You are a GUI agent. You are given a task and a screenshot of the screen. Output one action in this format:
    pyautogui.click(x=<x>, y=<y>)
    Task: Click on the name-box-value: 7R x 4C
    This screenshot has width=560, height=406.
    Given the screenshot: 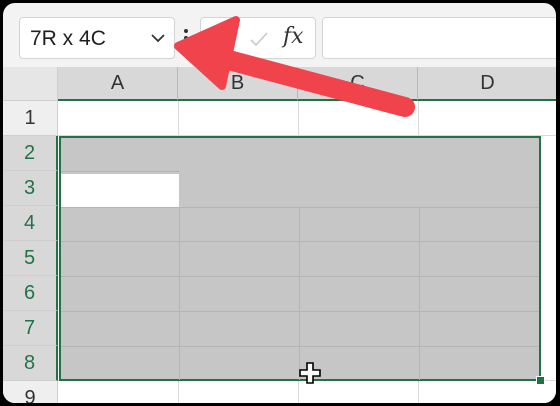 What is the action you would take?
    pyautogui.click(x=68, y=38)
    